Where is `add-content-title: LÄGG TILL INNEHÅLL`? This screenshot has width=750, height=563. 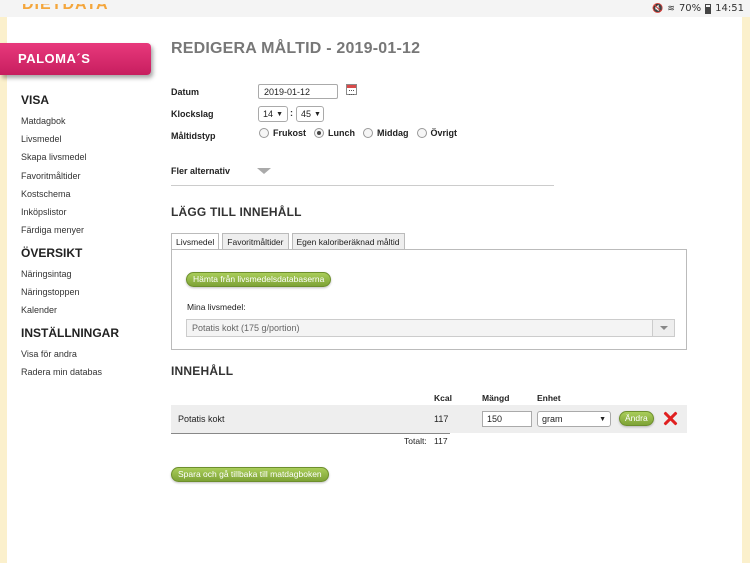 add-content-title: LÄGG TILL INNEHÅLL is located at coordinates (236, 212).